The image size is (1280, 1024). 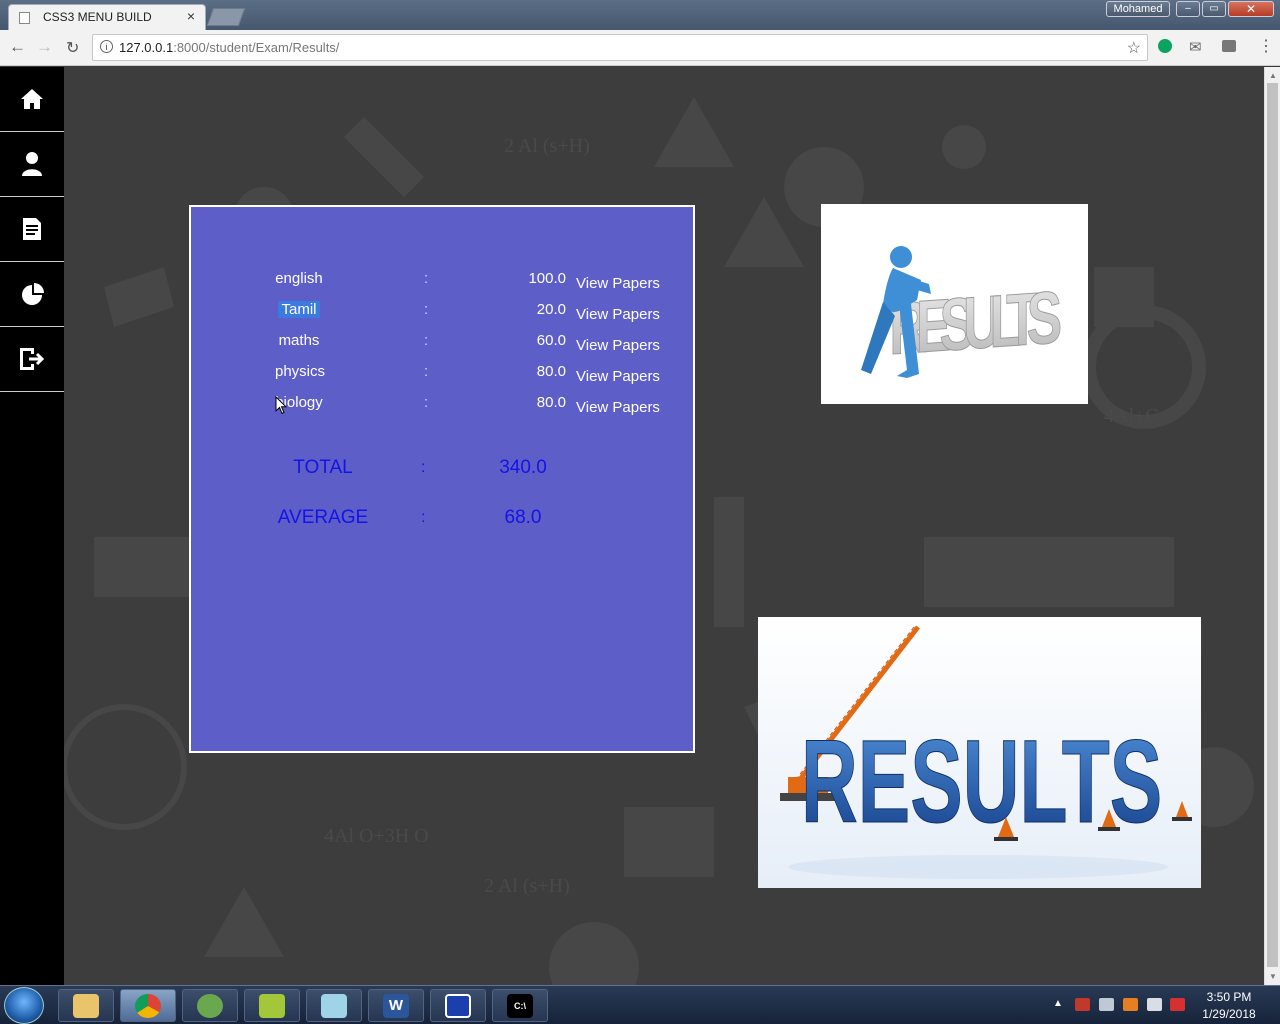 I want to click on taskbar-file-explorer, so click(x=86, y=1005).